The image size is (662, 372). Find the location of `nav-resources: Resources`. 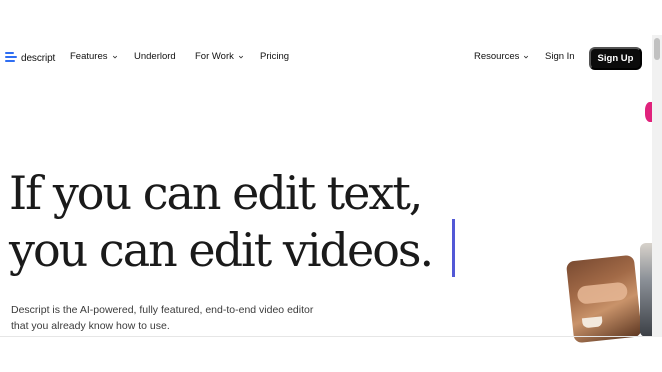

nav-resources: Resources is located at coordinates (501, 56).